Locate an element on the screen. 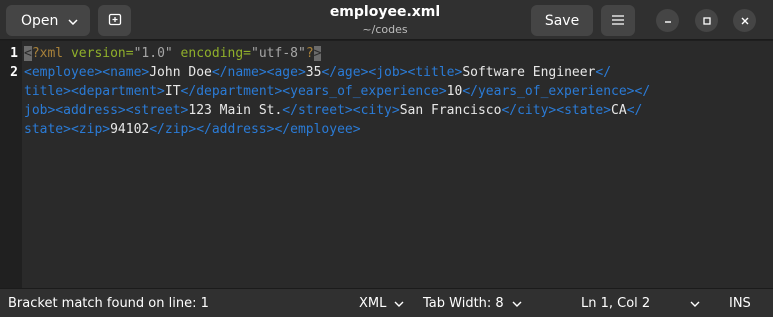  xml-text: CA is located at coordinates (619, 110).